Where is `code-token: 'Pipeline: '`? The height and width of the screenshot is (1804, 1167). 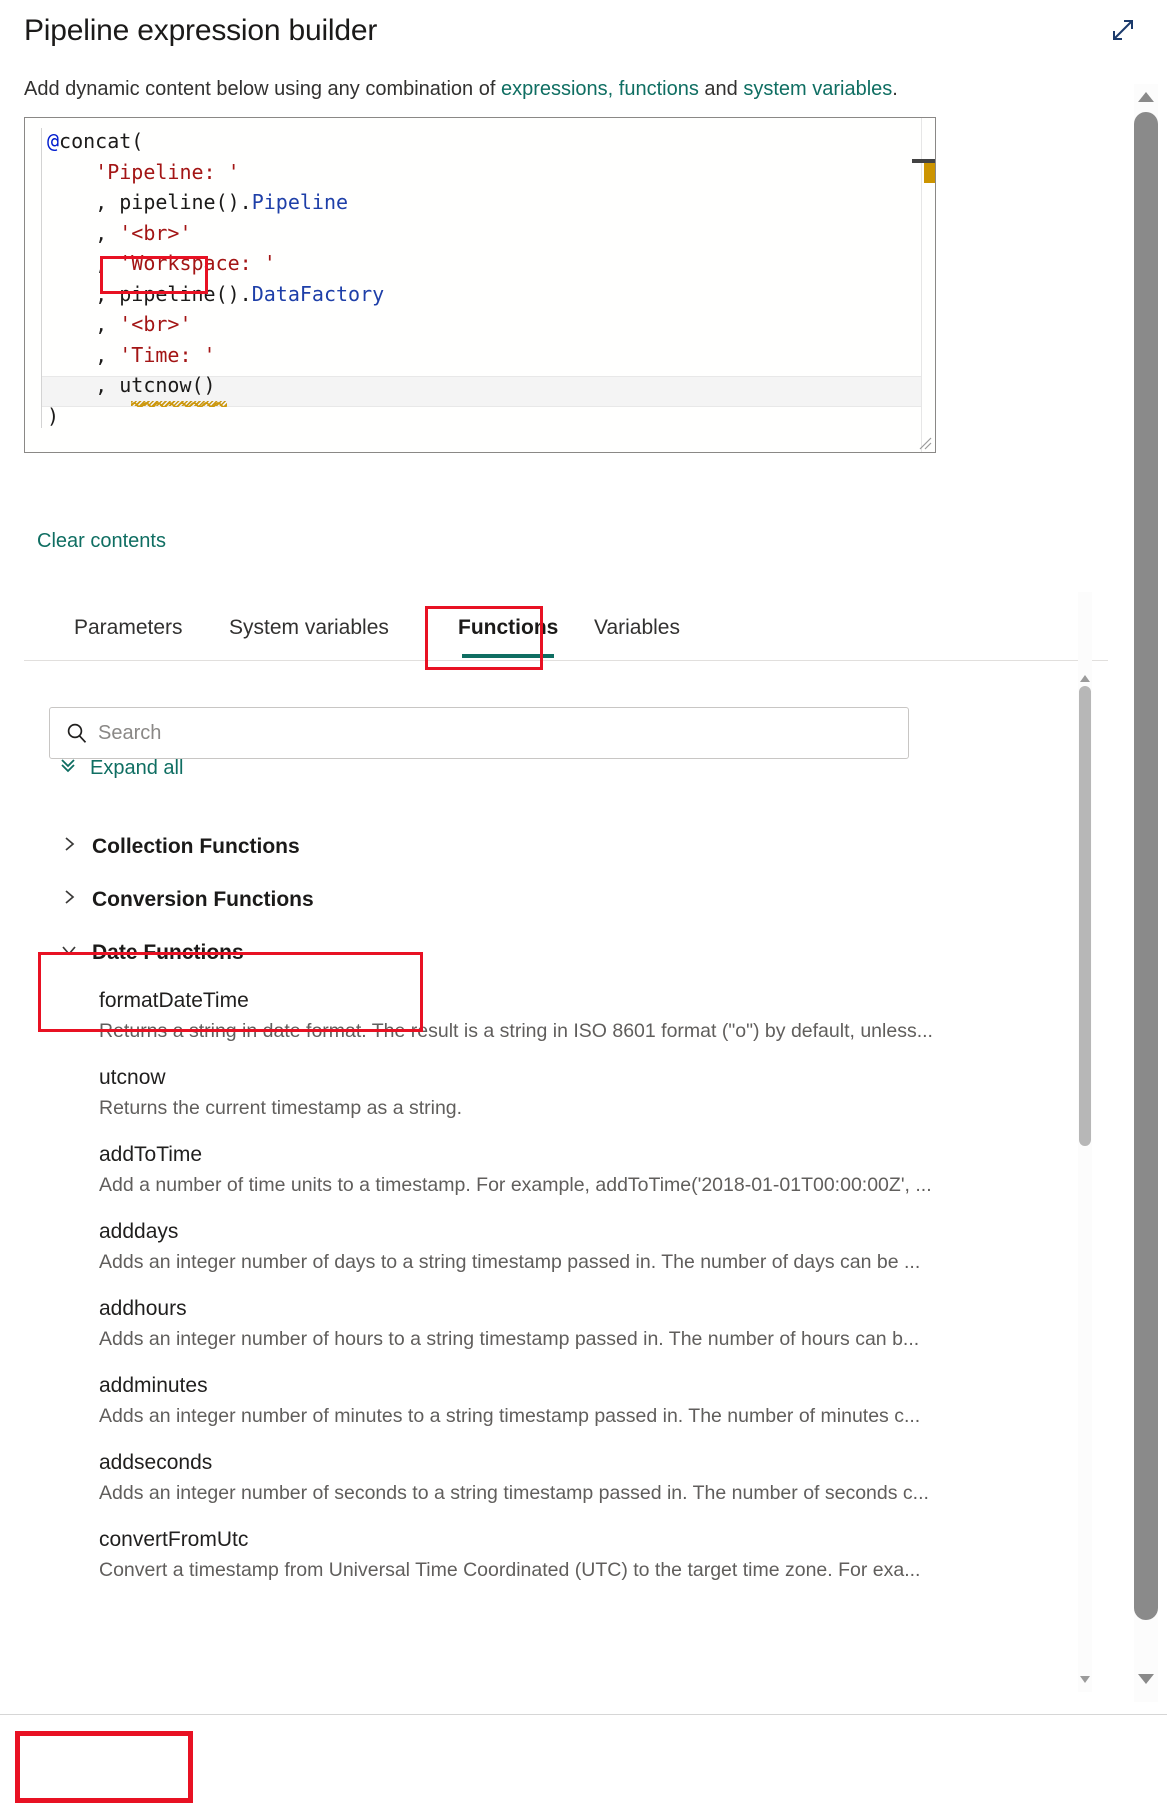
code-token: 'Pipeline: ' is located at coordinates (167, 171).